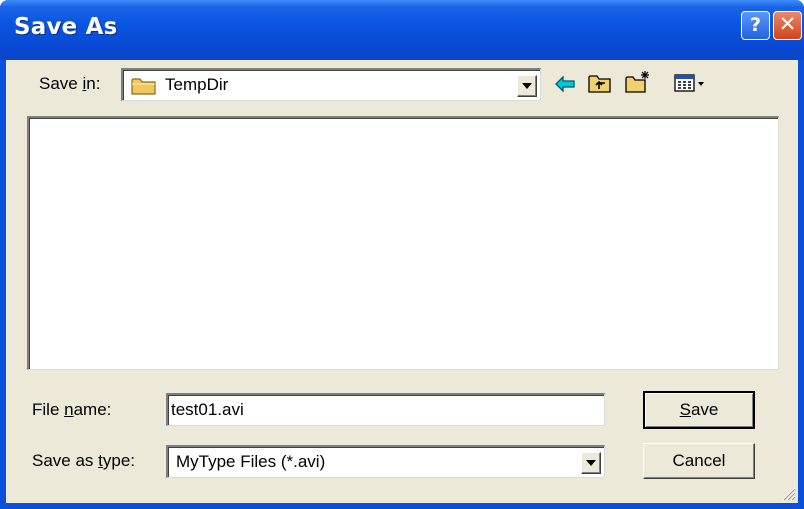  Describe the element at coordinates (207, 409) in the screenshot. I see `file-name-value: test01.avi` at that location.